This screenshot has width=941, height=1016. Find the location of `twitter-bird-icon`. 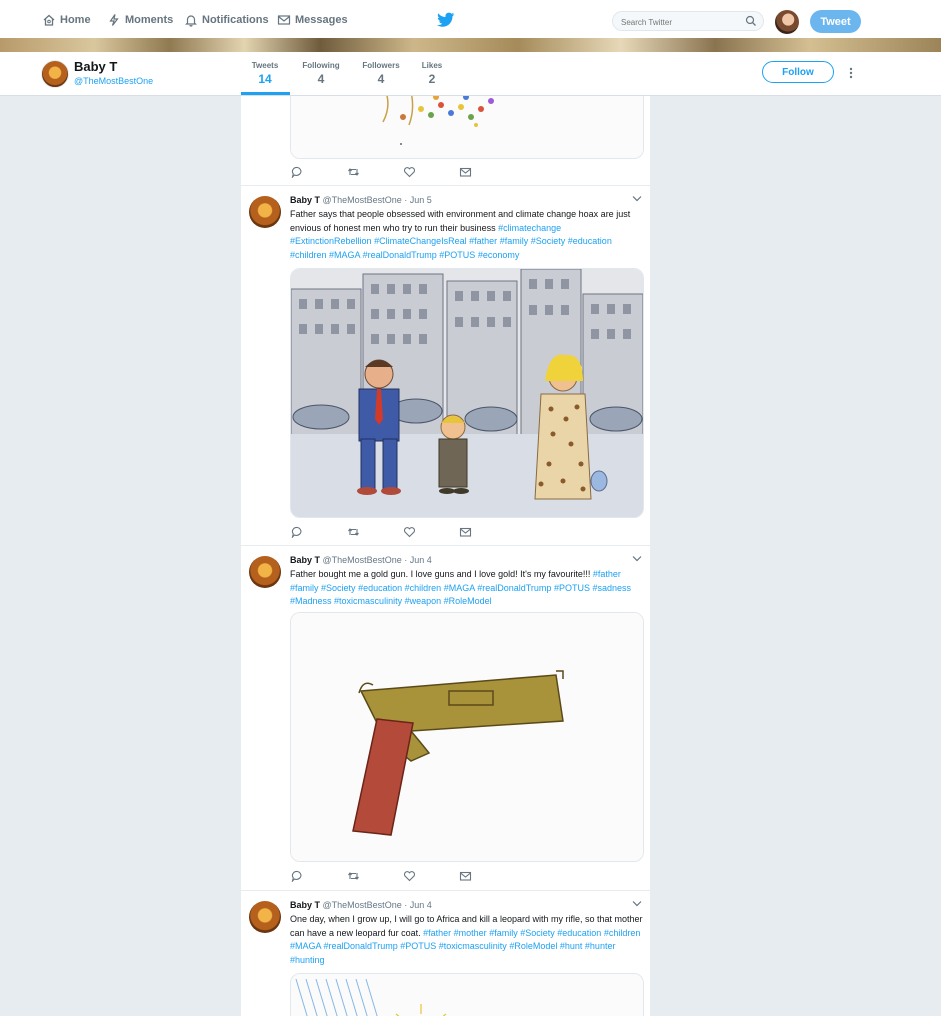

twitter-bird-icon is located at coordinates (446, 20).